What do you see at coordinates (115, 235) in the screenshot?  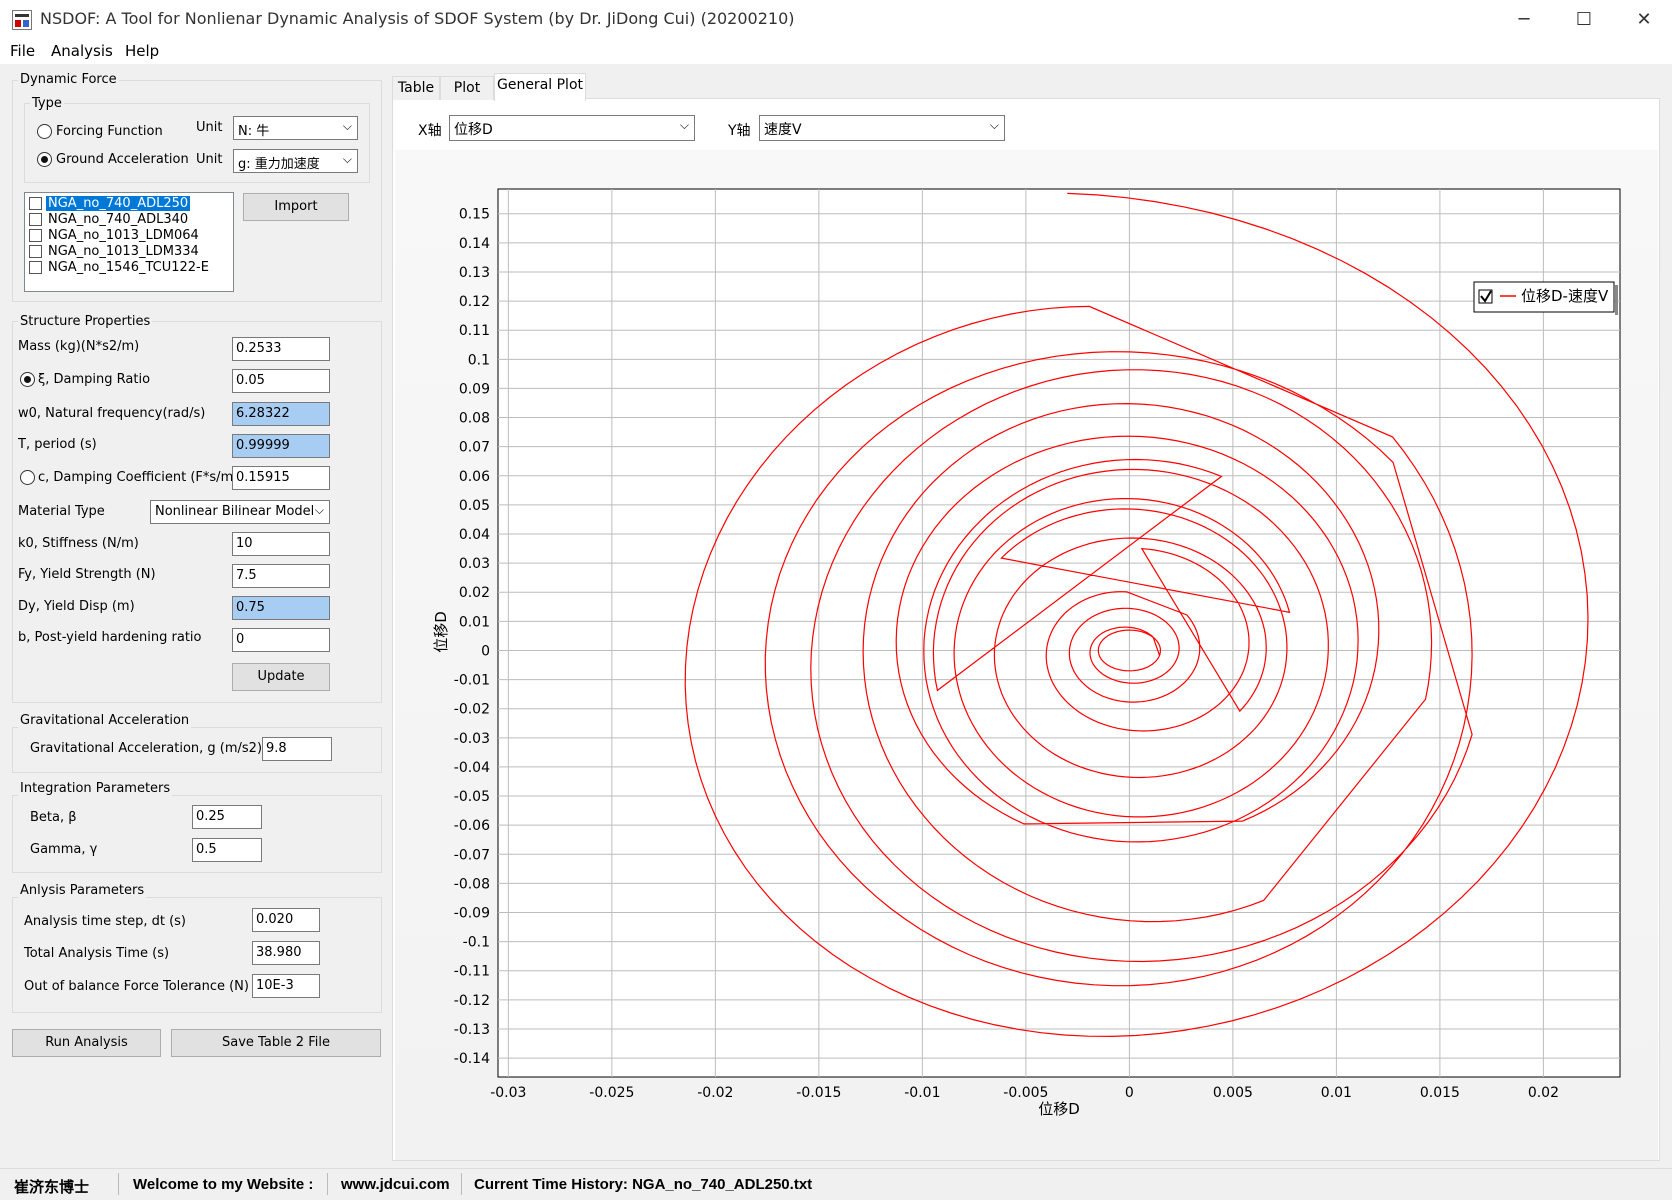 I see `list-item: NGA_no_1013_LDM064` at bounding box center [115, 235].